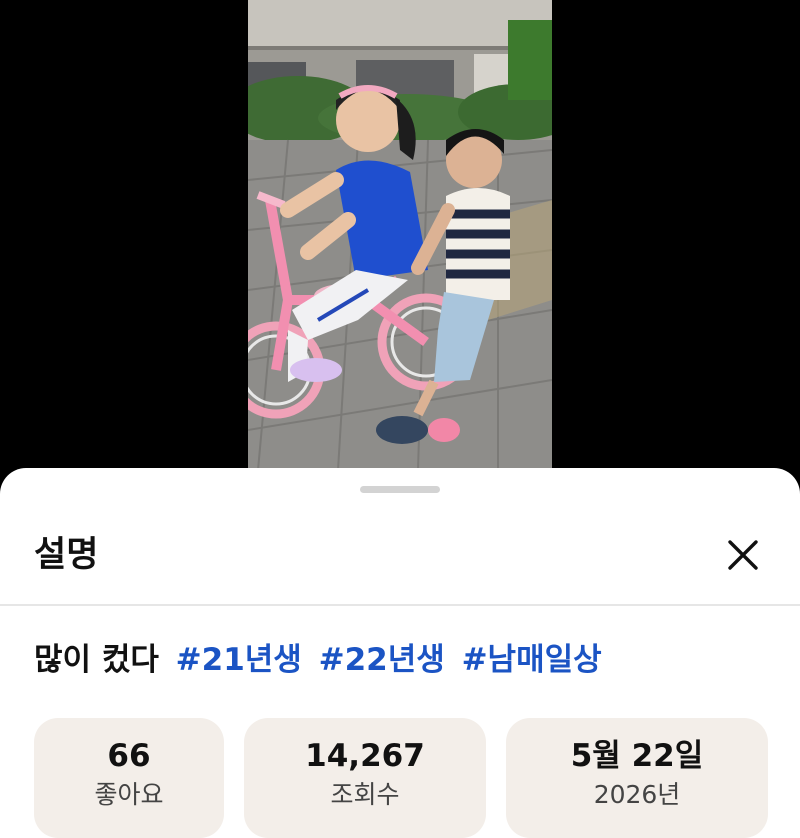 The width and height of the screenshot is (800, 838). I want to click on close-icon, so click(743, 555).